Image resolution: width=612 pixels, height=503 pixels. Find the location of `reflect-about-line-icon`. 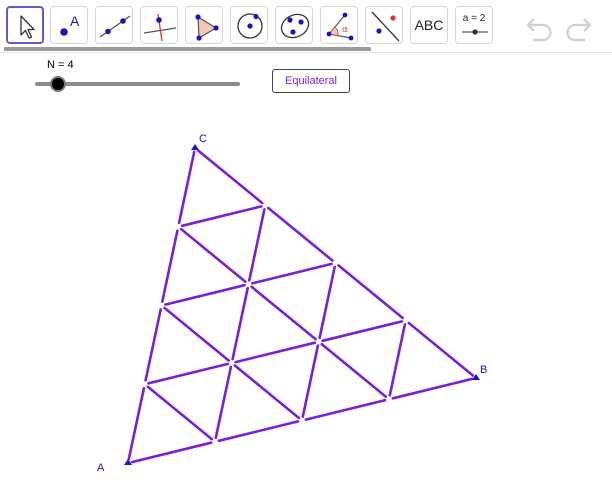

reflect-about-line-icon is located at coordinates (385, 26).